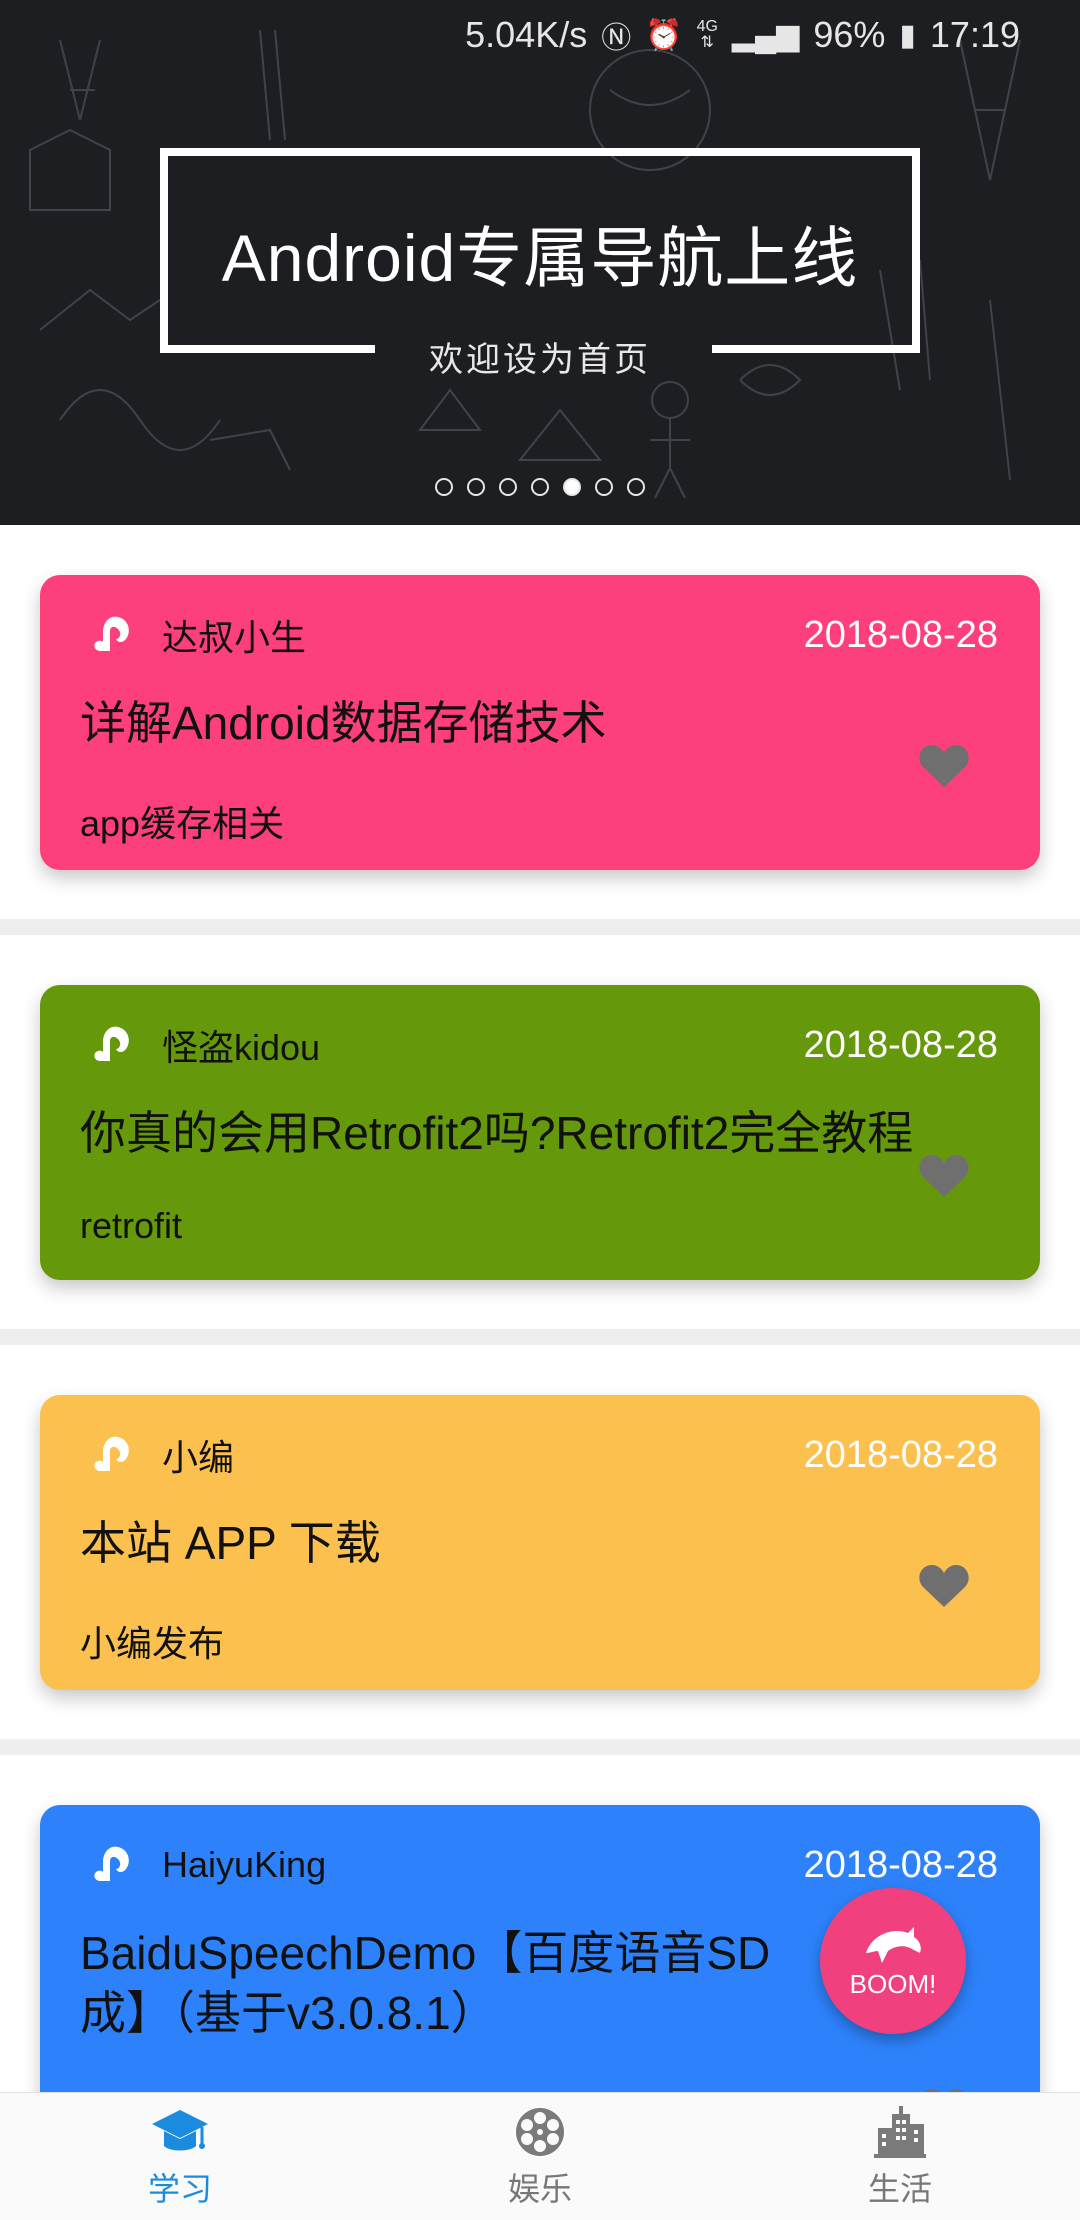 This screenshot has height=2220, width=1080. What do you see at coordinates (540, 2131) in the screenshot?
I see `film-reel-icon` at bounding box center [540, 2131].